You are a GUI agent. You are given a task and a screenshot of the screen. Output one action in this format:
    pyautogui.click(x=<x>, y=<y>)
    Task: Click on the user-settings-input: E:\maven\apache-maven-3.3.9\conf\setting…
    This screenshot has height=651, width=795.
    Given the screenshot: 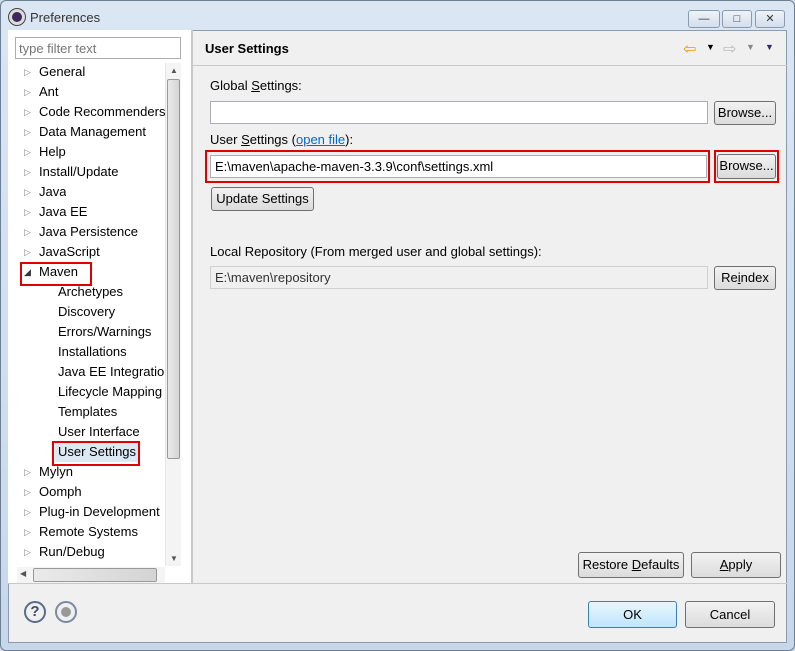 What is the action you would take?
    pyautogui.click(x=458, y=166)
    